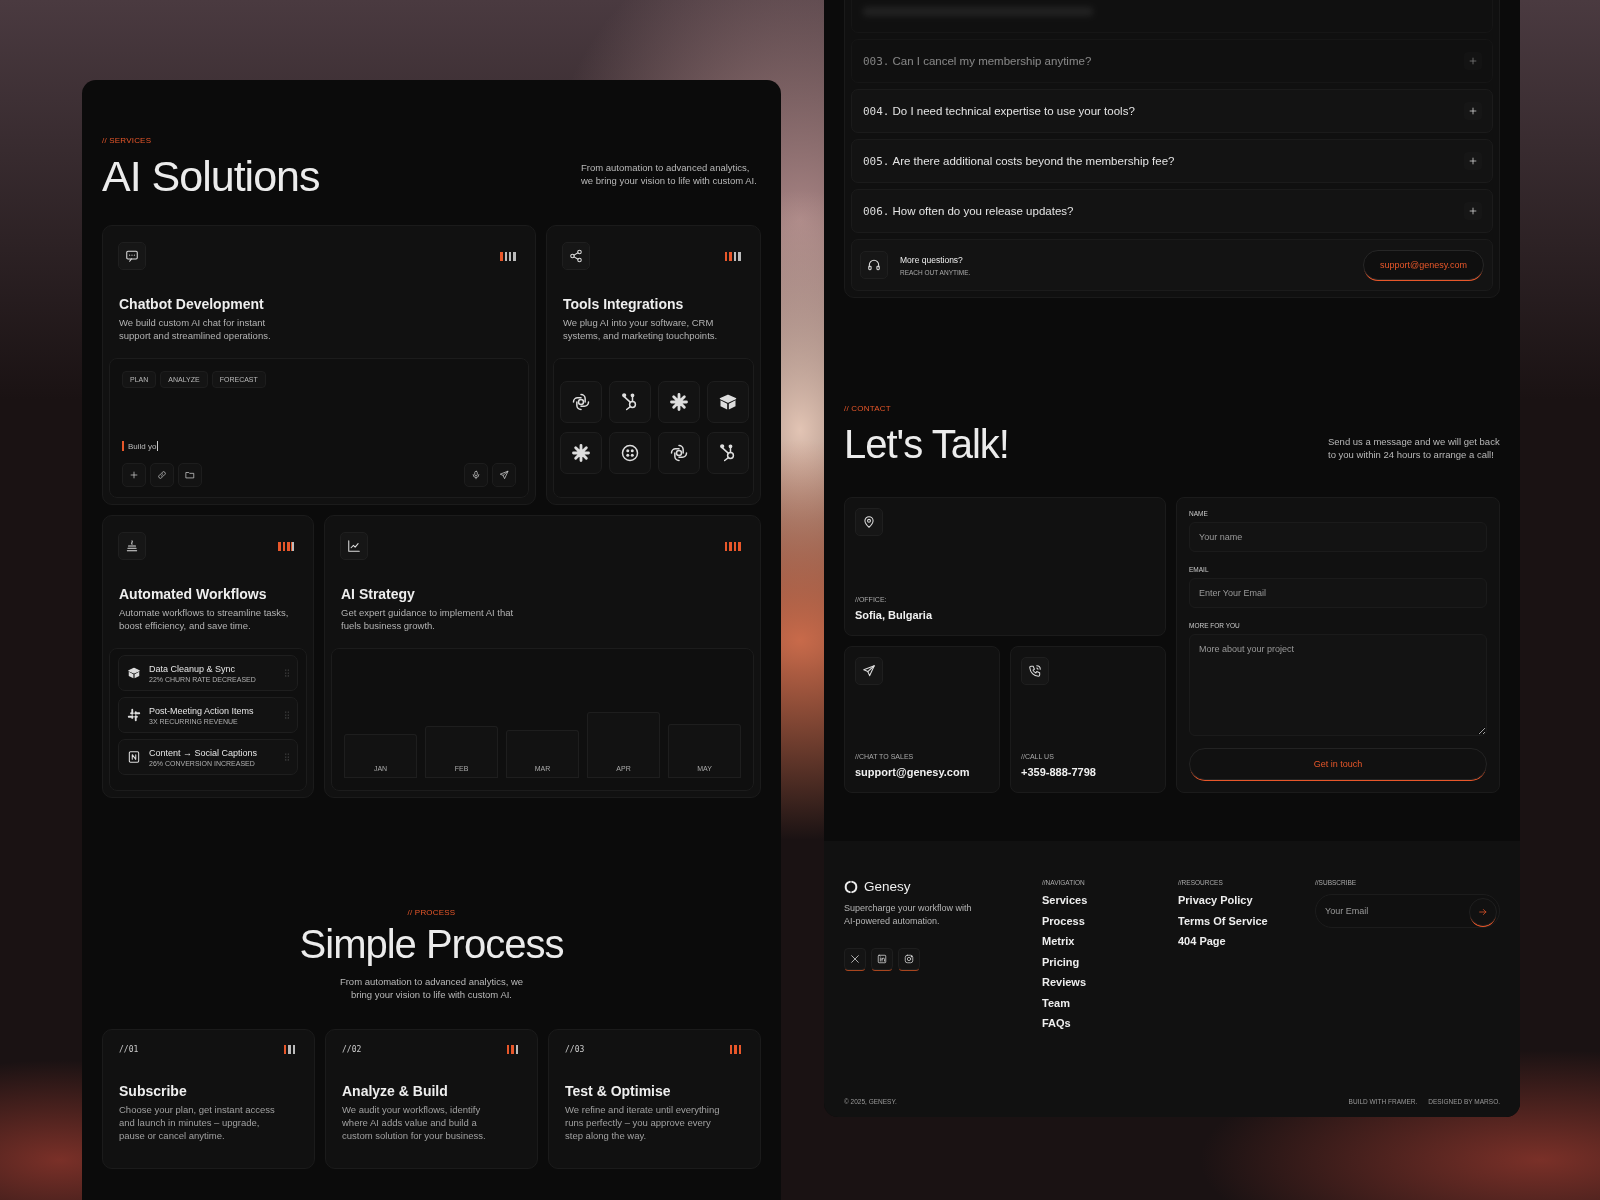 The image size is (1600, 1200). I want to click on tagline: Supercharge your workflow with AI-powered automation., so click(908, 915).